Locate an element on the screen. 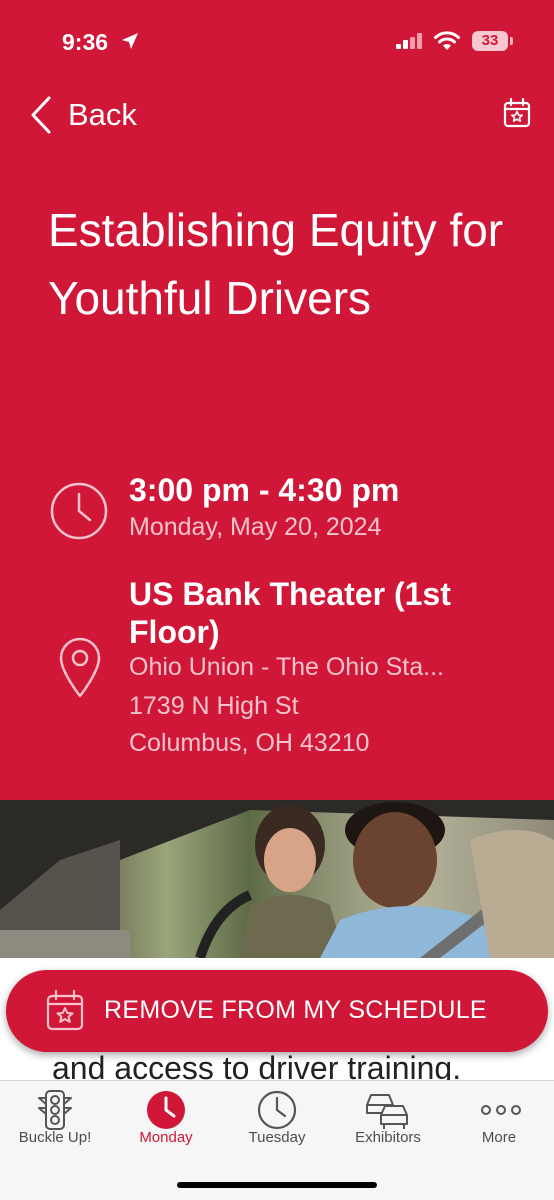 Image resolution: width=554 pixels, height=1200 pixels. tab-tuesday: Tuesday is located at coordinates (277, 1121).